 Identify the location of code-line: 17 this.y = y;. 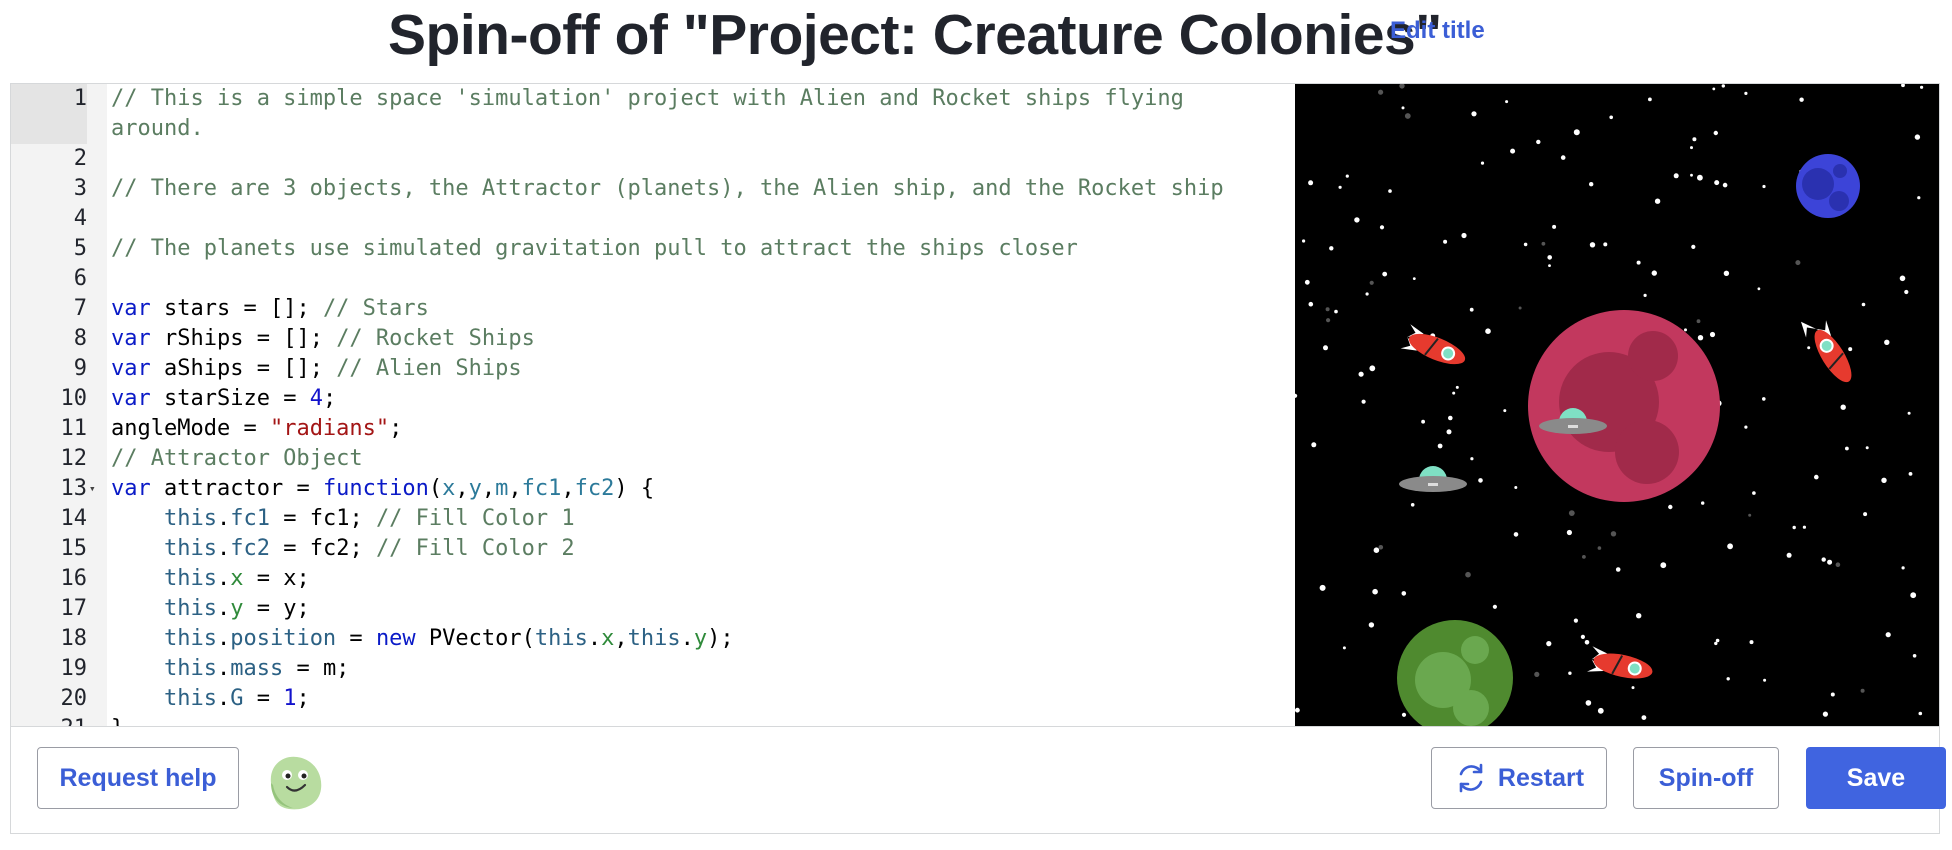
(653, 609).